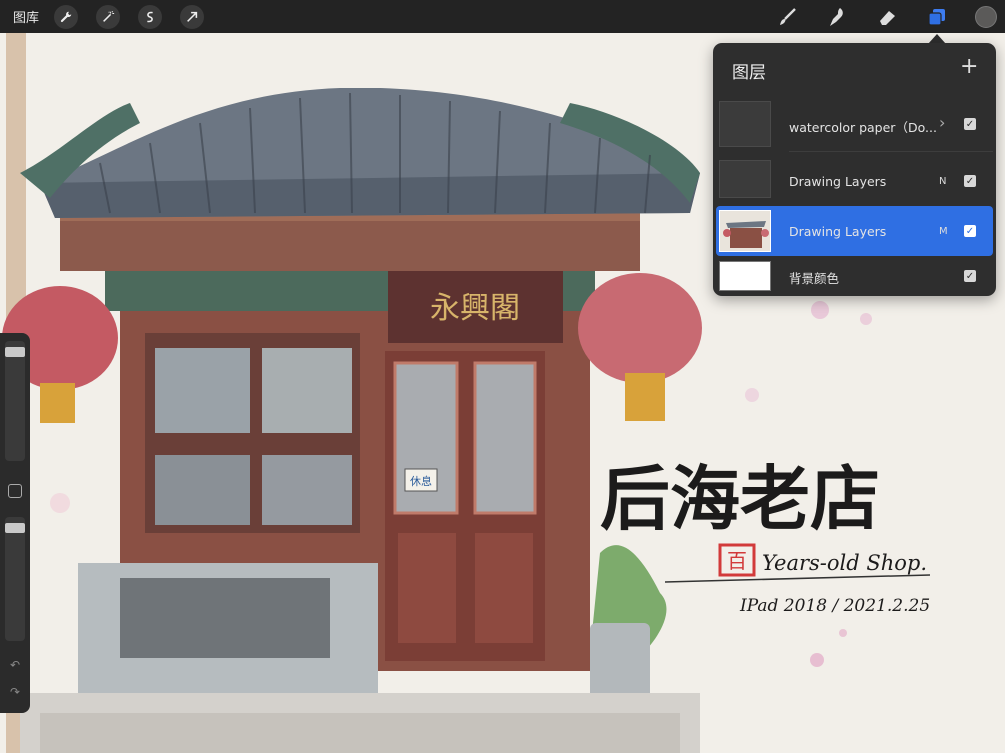  I want to click on layer-row-selected: Drawing Layers M ✓, so click(854, 231).